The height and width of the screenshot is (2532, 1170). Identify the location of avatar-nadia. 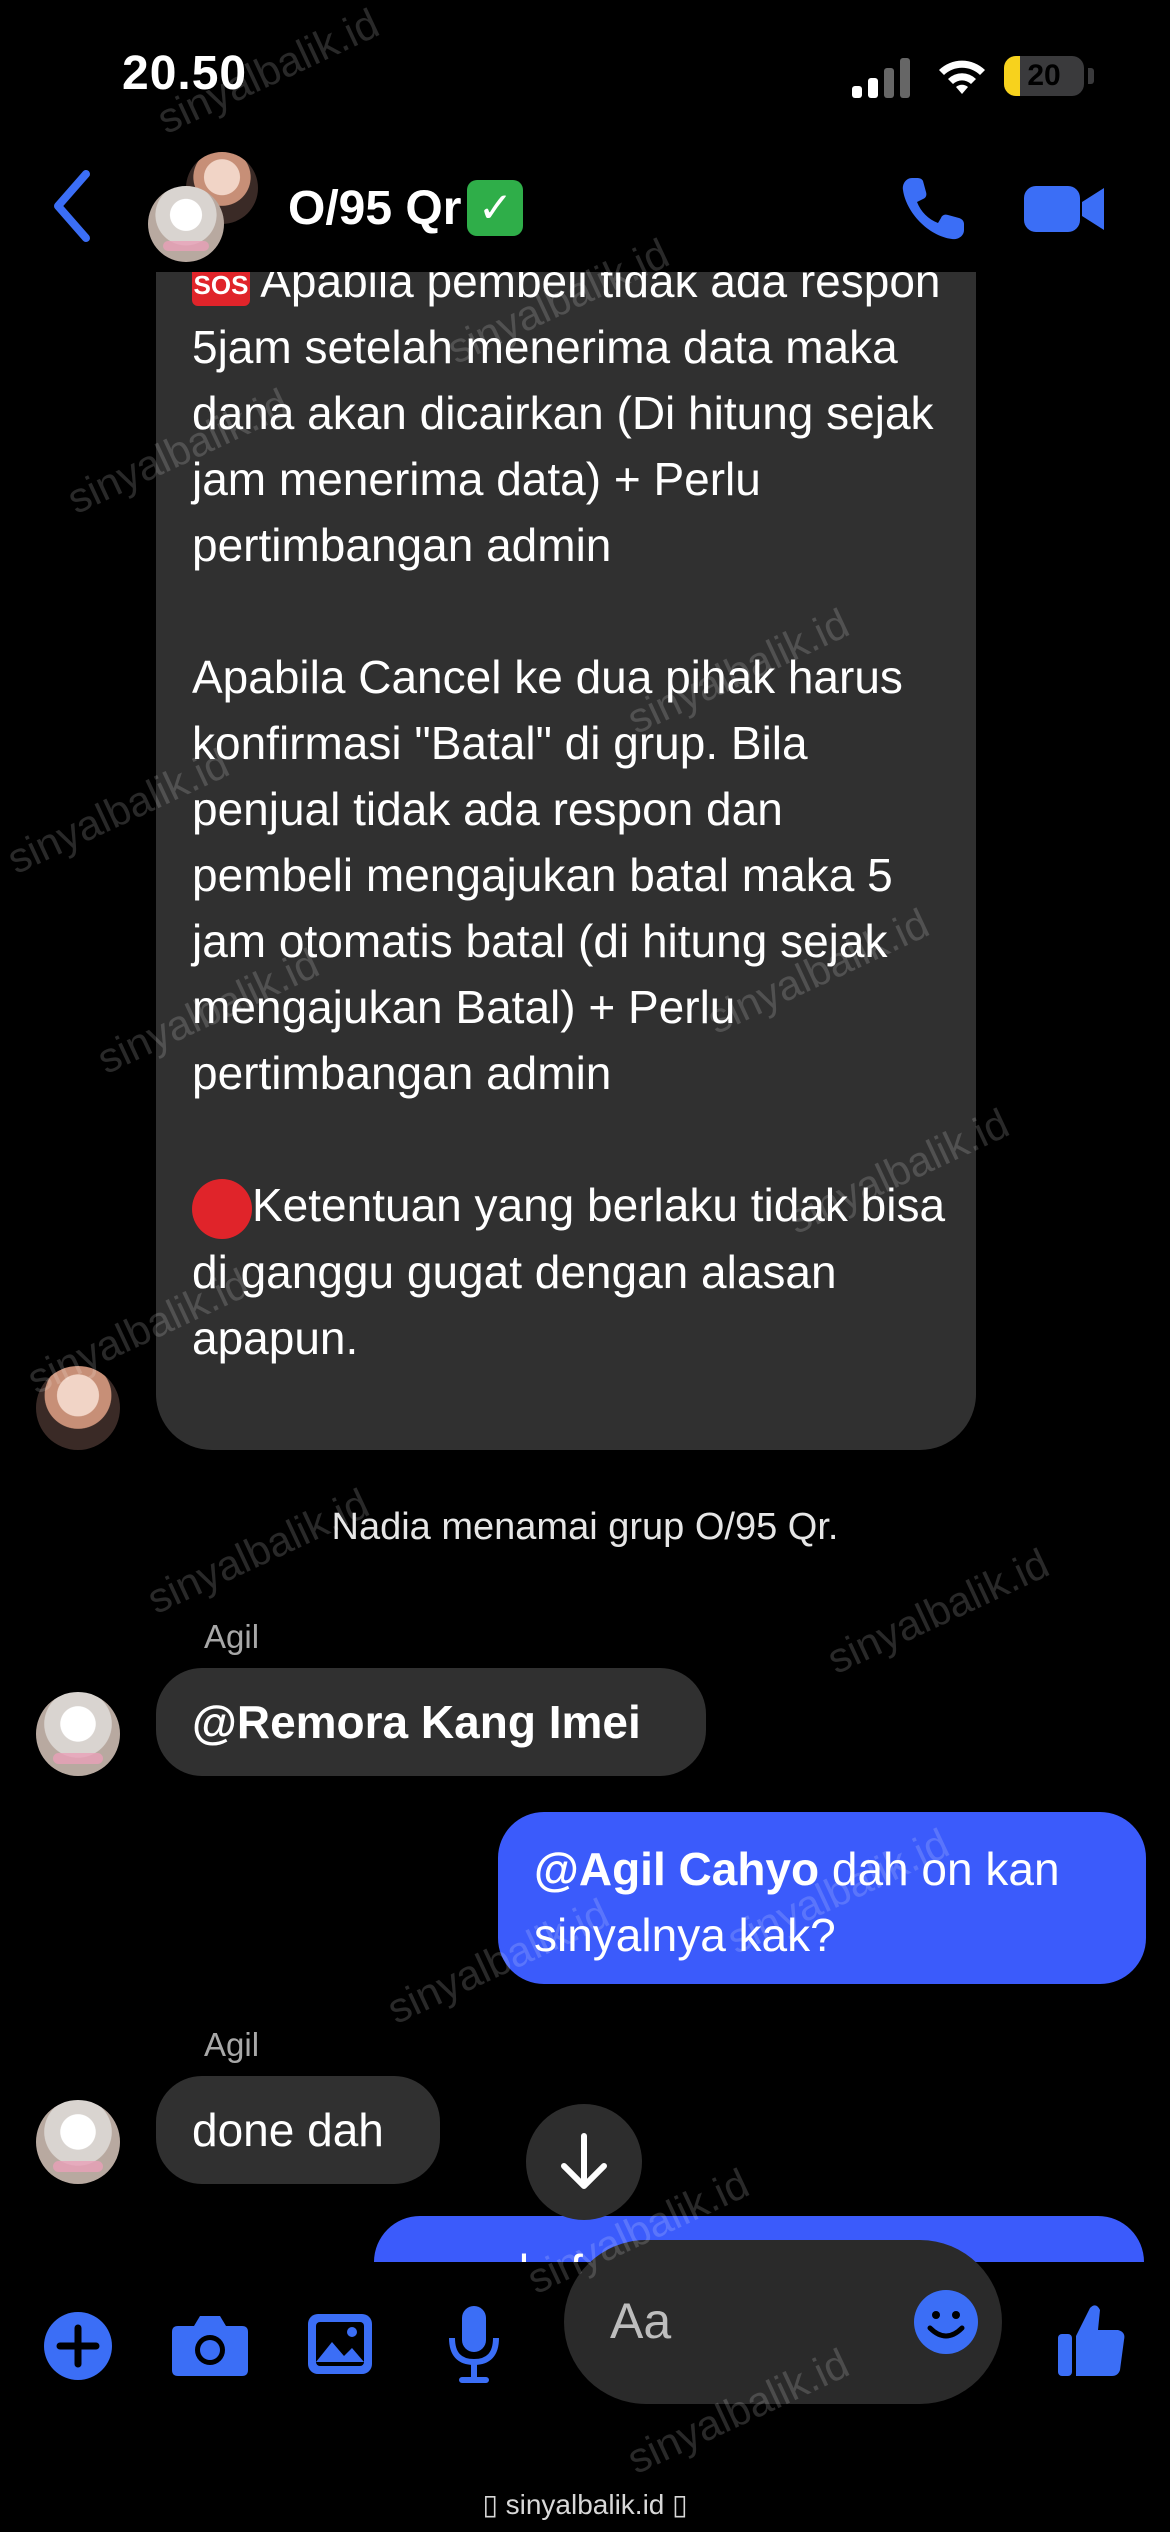
(78, 1408).